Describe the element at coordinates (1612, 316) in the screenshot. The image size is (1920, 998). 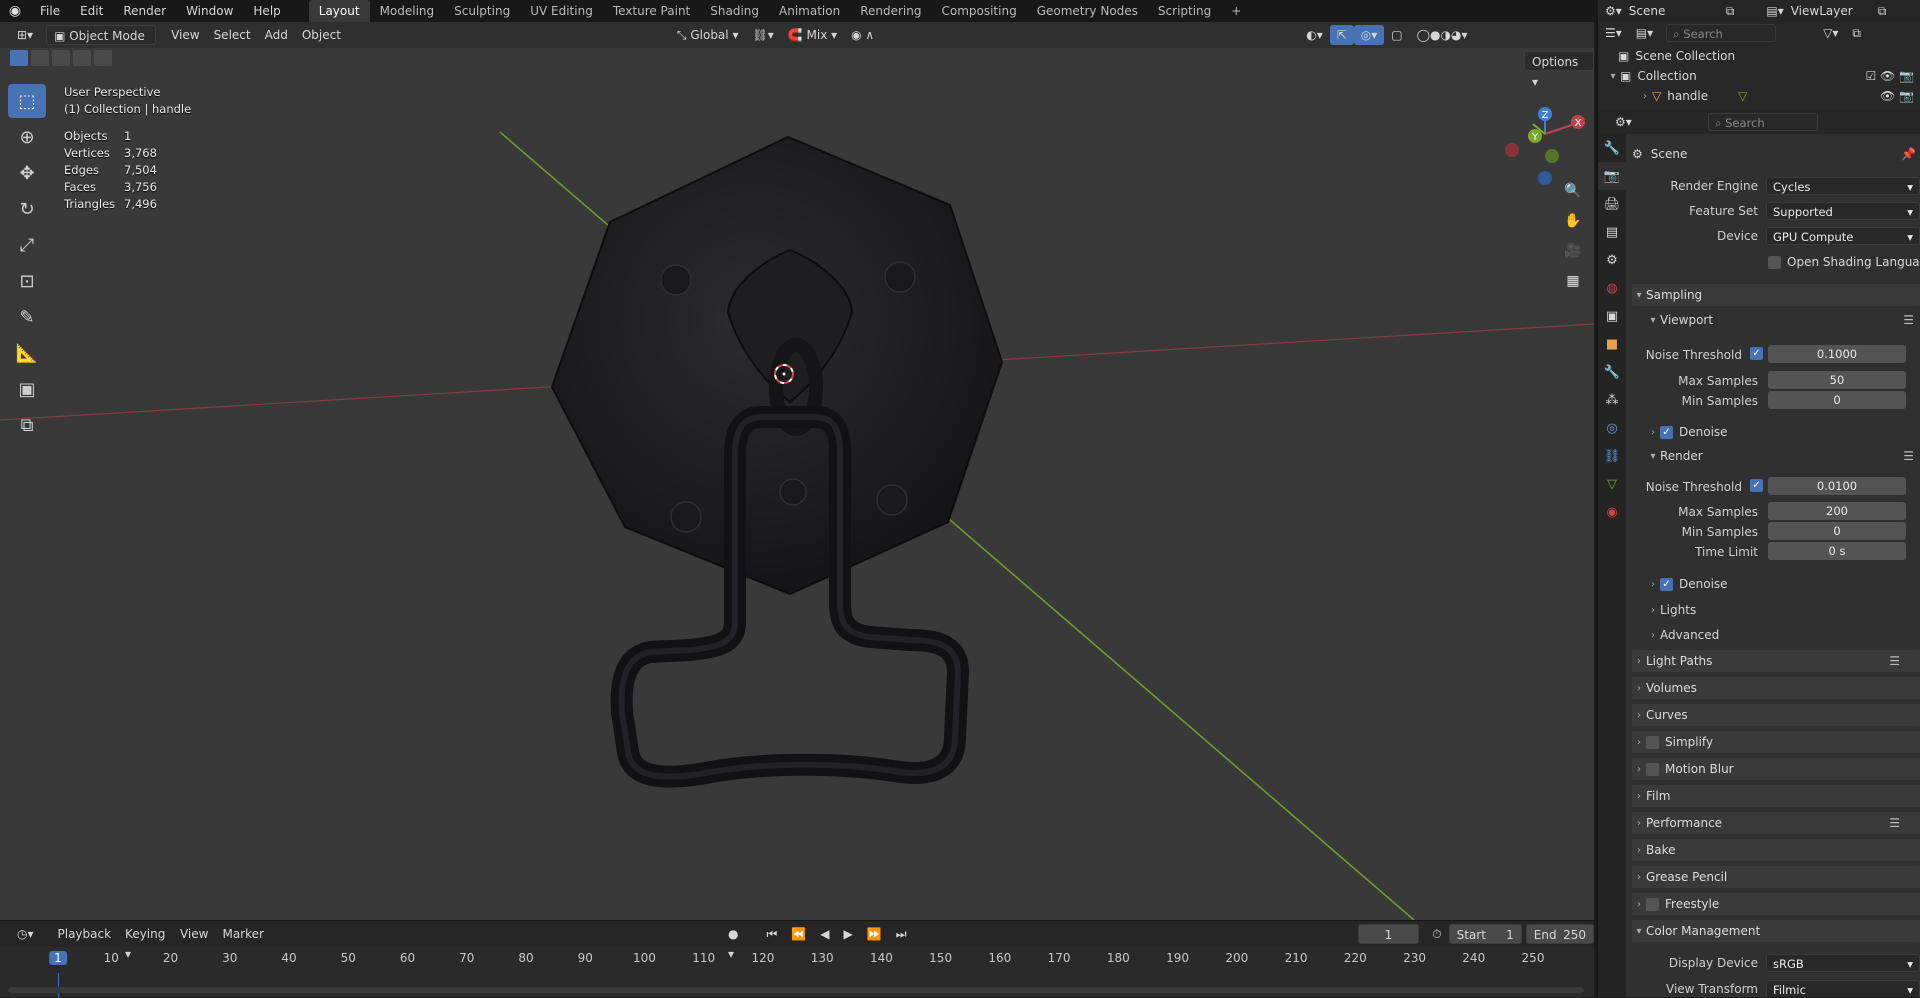
I see `collection-tab-icon: ▣` at that location.